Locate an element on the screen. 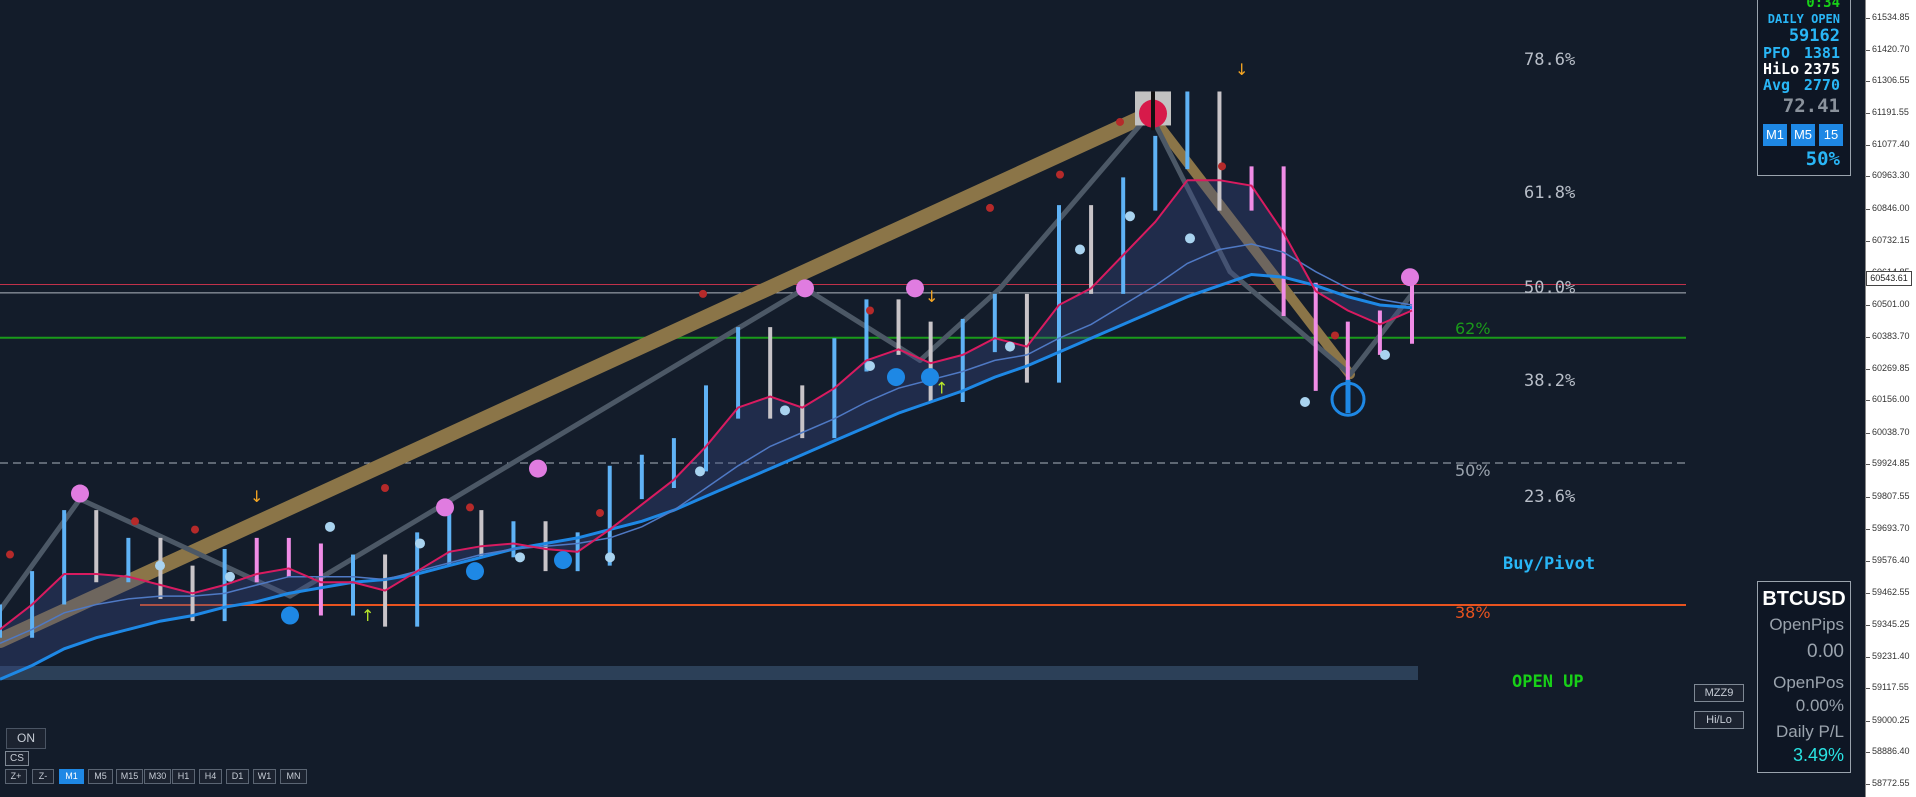 Image resolution: width=1916 pixels, height=797 pixels. current-price-label: 60543.61 is located at coordinates (1889, 278).